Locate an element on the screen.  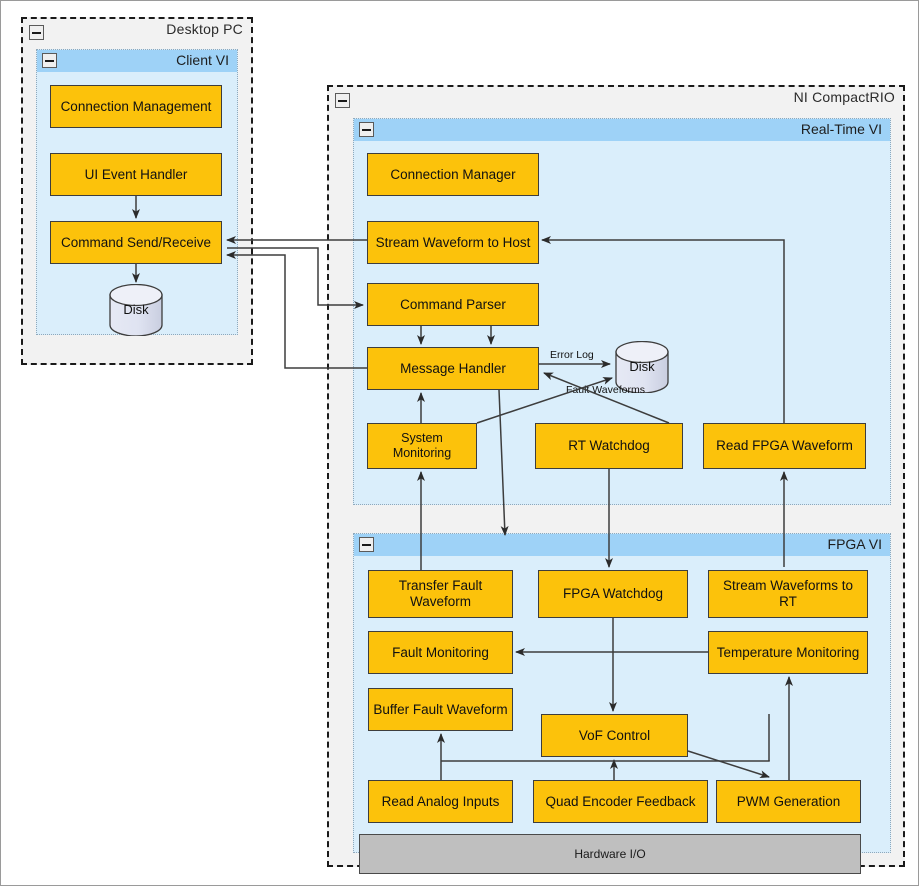
node-read-fpga-waveform: Read FPGA Waveform is located at coordinates (784, 446).